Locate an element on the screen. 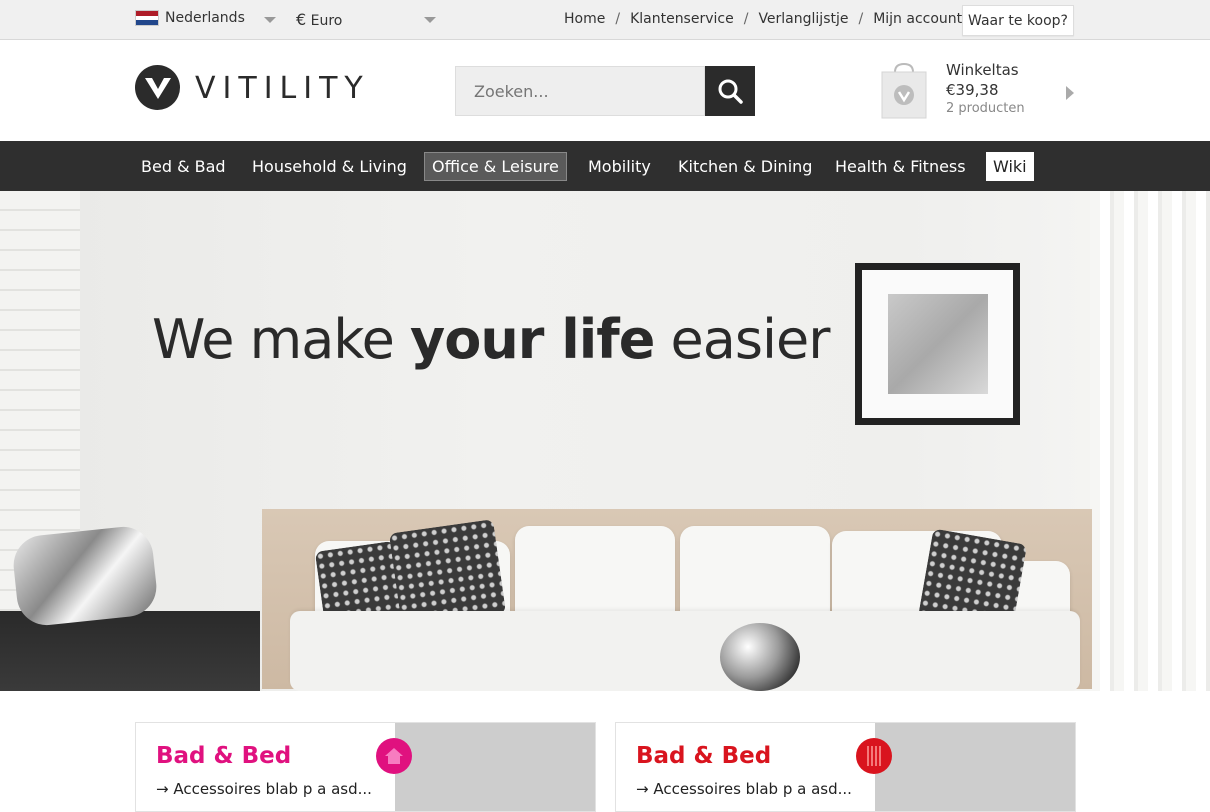  silver-vase is located at coordinates (760, 657).